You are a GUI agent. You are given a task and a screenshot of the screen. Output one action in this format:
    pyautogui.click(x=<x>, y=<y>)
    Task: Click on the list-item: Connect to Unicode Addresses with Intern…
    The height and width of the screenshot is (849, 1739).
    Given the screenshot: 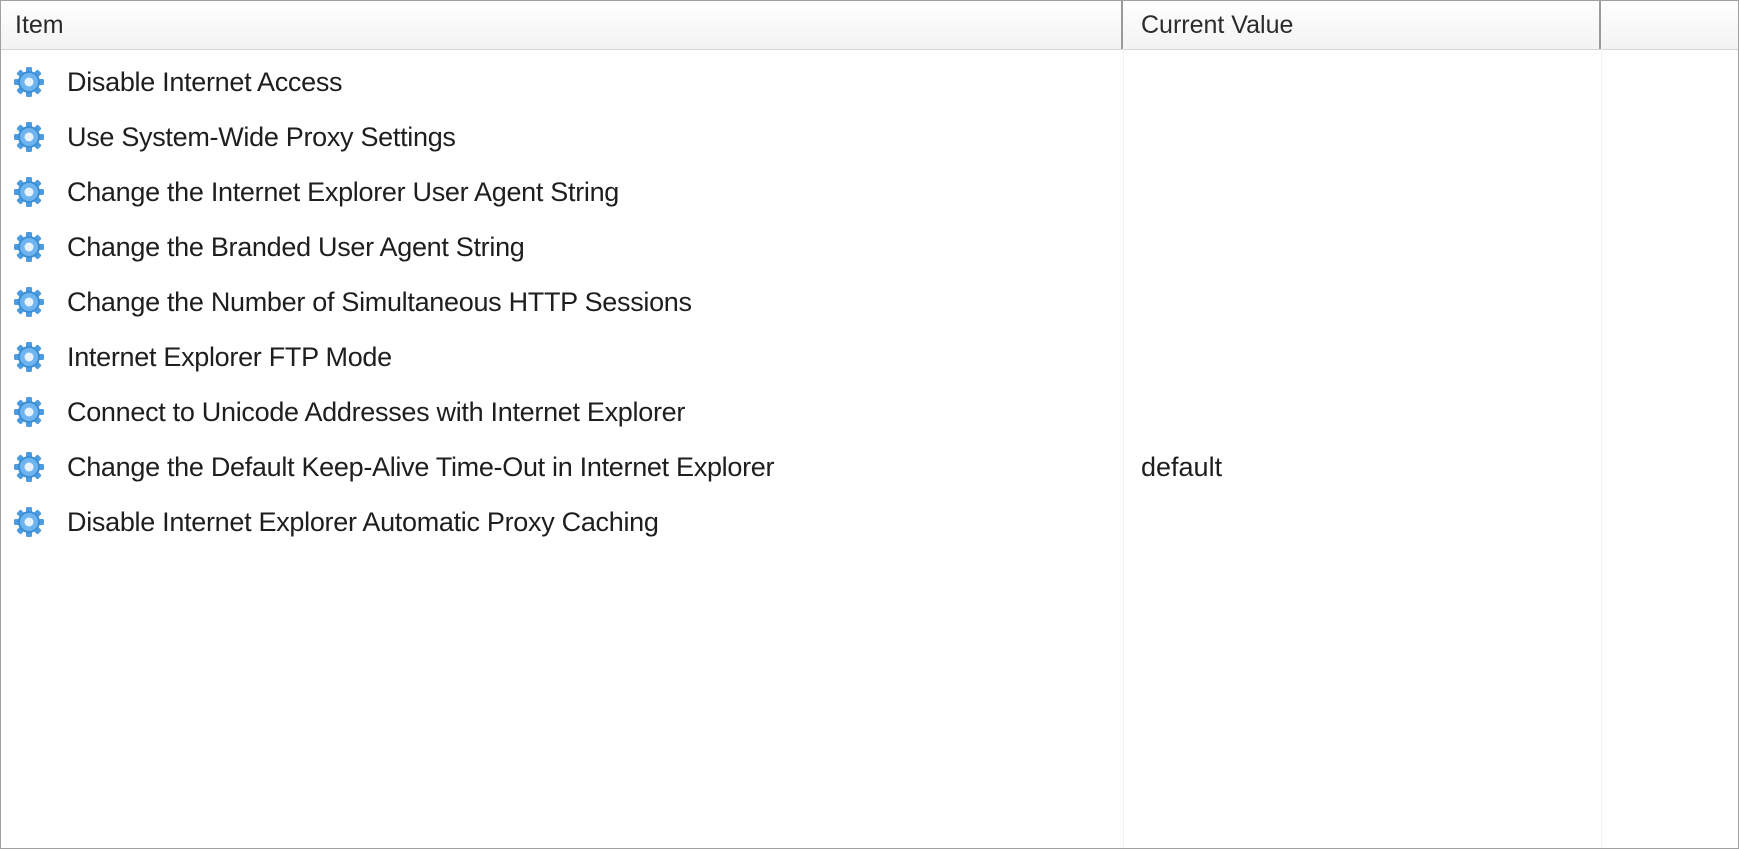 What is the action you would take?
    pyautogui.click(x=869, y=413)
    